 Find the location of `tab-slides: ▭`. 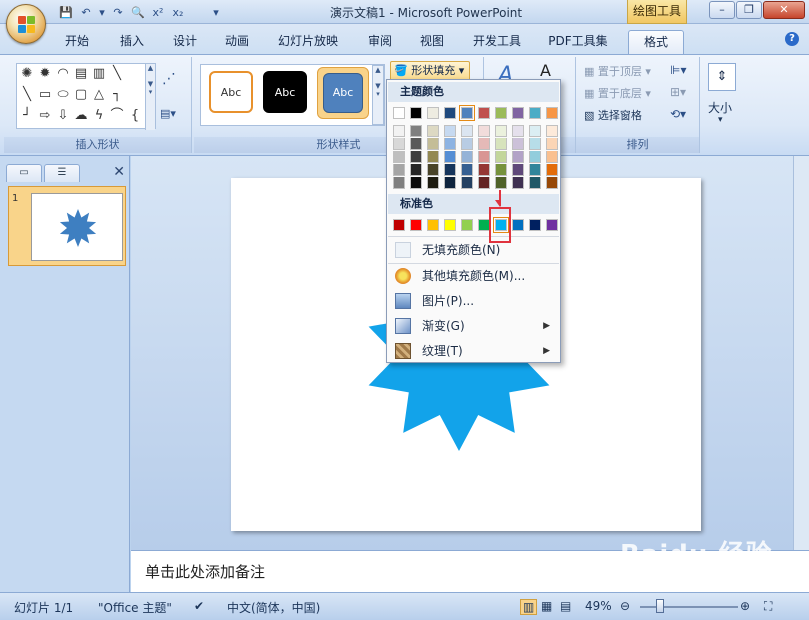

tab-slides: ▭ is located at coordinates (24, 173).